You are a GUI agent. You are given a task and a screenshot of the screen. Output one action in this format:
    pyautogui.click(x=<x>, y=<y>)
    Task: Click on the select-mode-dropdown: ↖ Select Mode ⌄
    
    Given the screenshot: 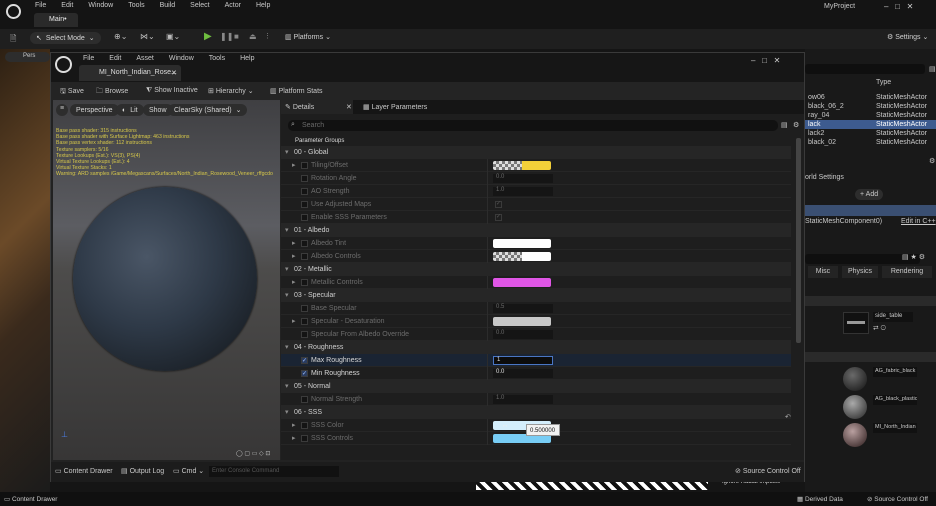 What is the action you would take?
    pyautogui.click(x=65, y=38)
    